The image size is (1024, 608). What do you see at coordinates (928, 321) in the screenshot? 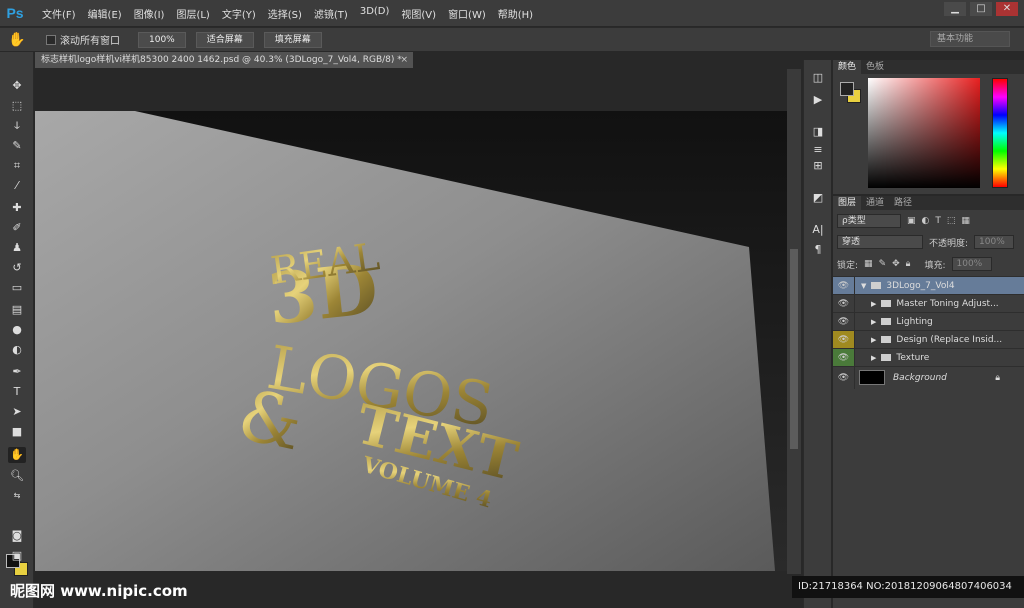
I see `layer-row: 👁︎ ▶ Lighting` at bounding box center [928, 321].